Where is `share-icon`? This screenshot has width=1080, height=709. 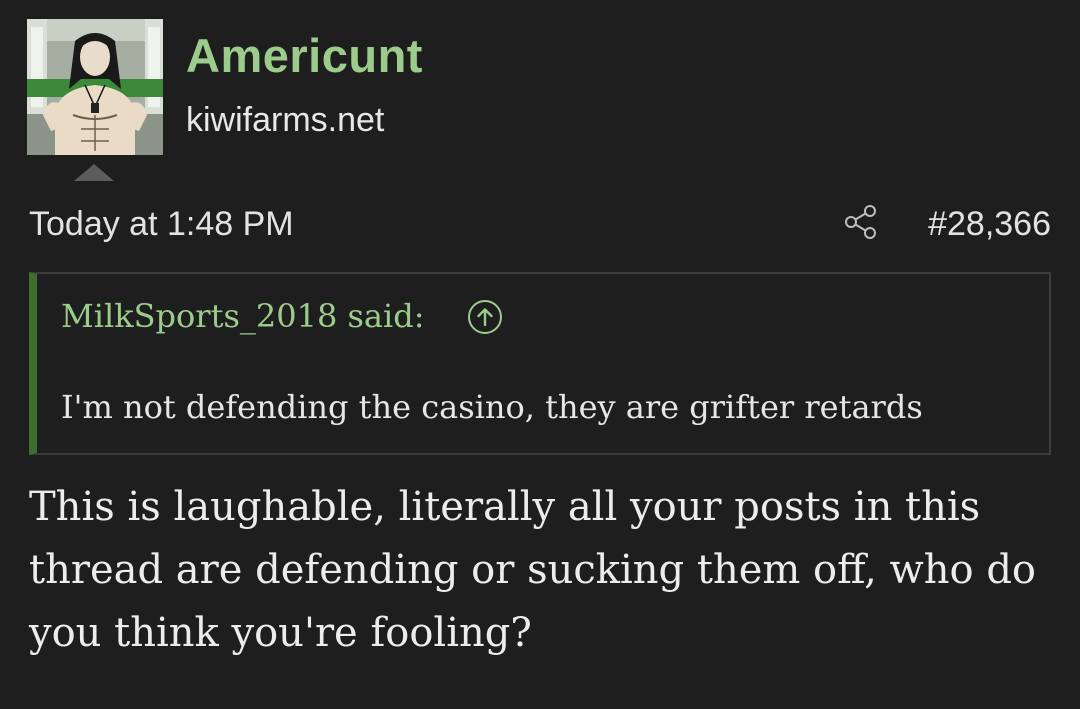 share-icon is located at coordinates (861, 222).